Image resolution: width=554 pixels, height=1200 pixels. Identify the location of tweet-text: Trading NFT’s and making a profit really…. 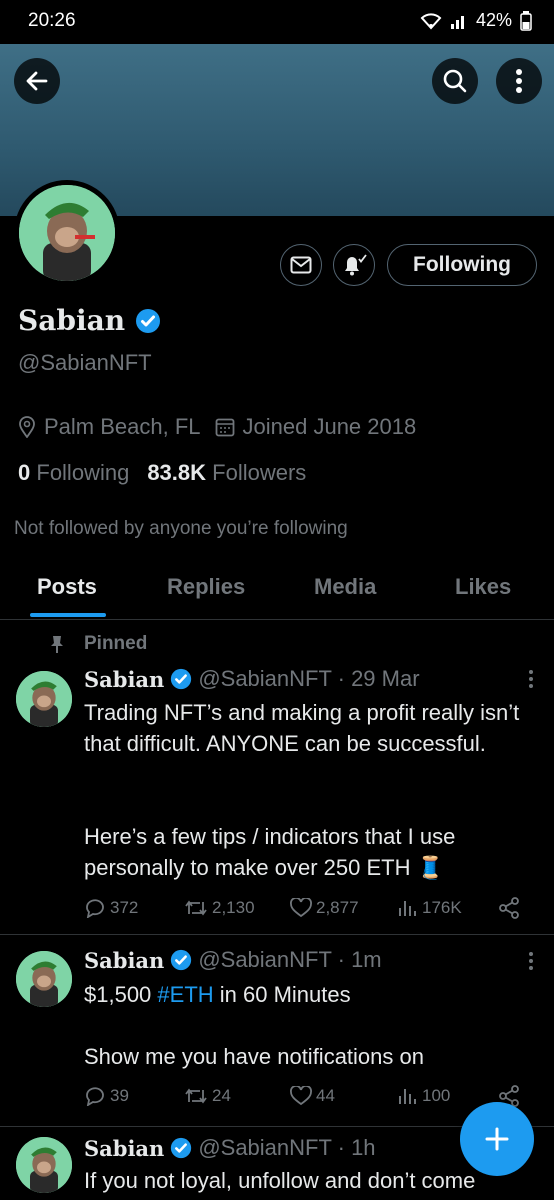
(302, 728).